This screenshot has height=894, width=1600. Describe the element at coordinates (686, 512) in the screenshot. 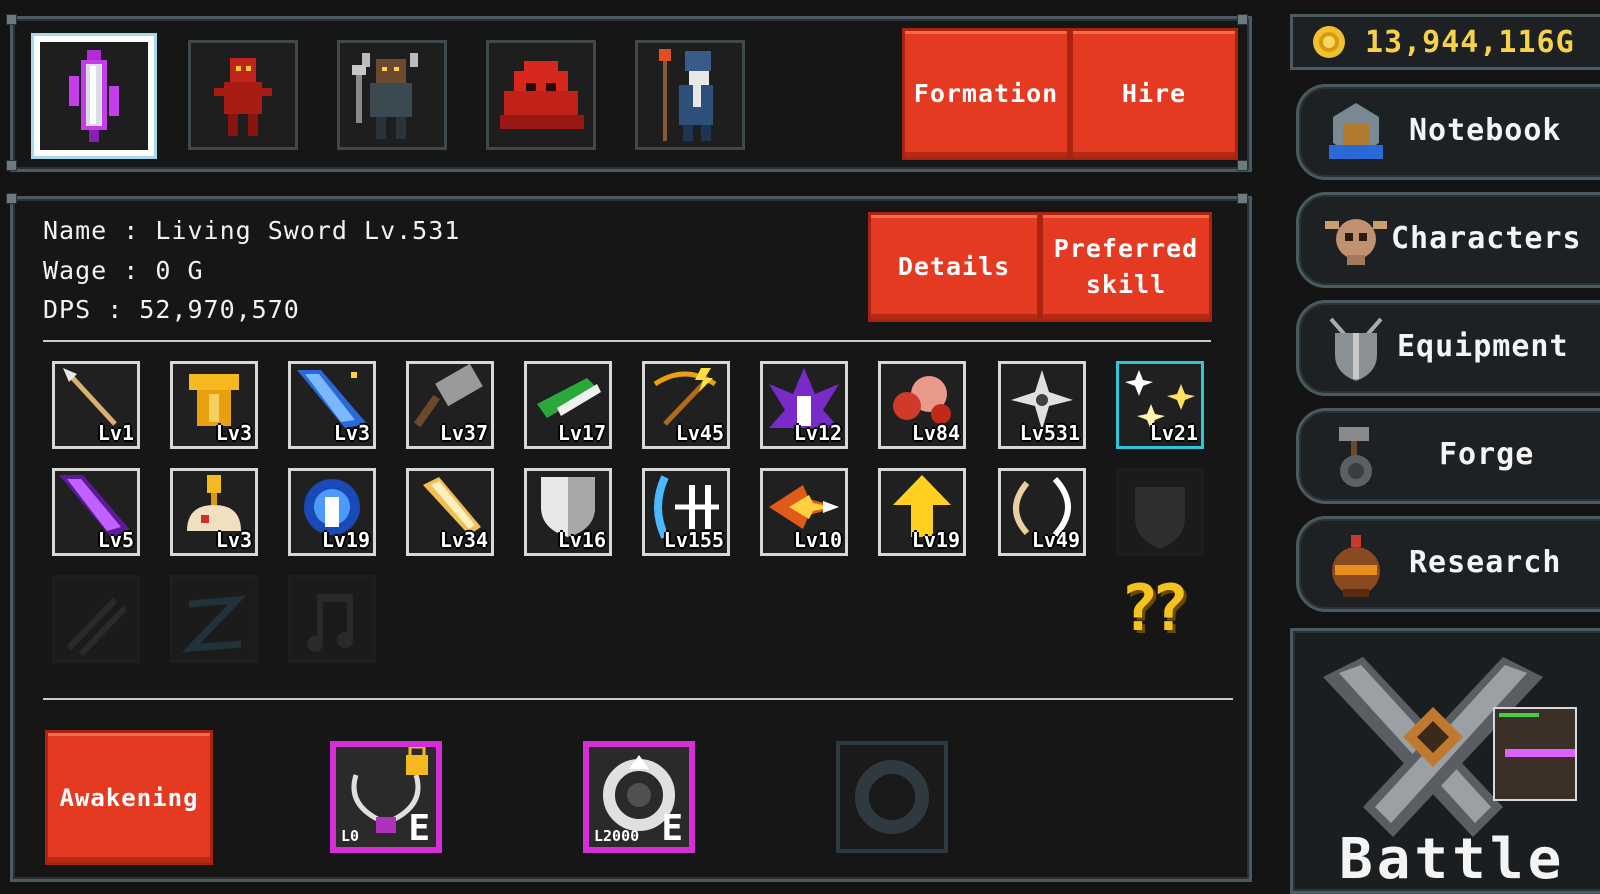

I see `skill-ice-bow: Lv155` at that location.